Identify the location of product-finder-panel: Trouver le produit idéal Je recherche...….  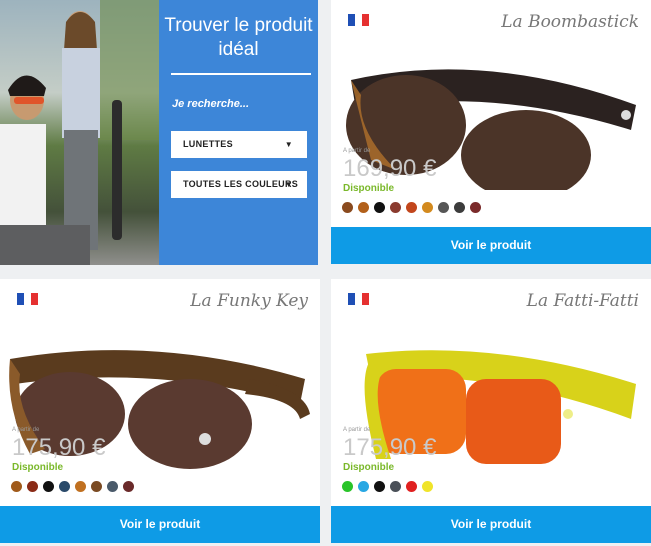
(238, 132).